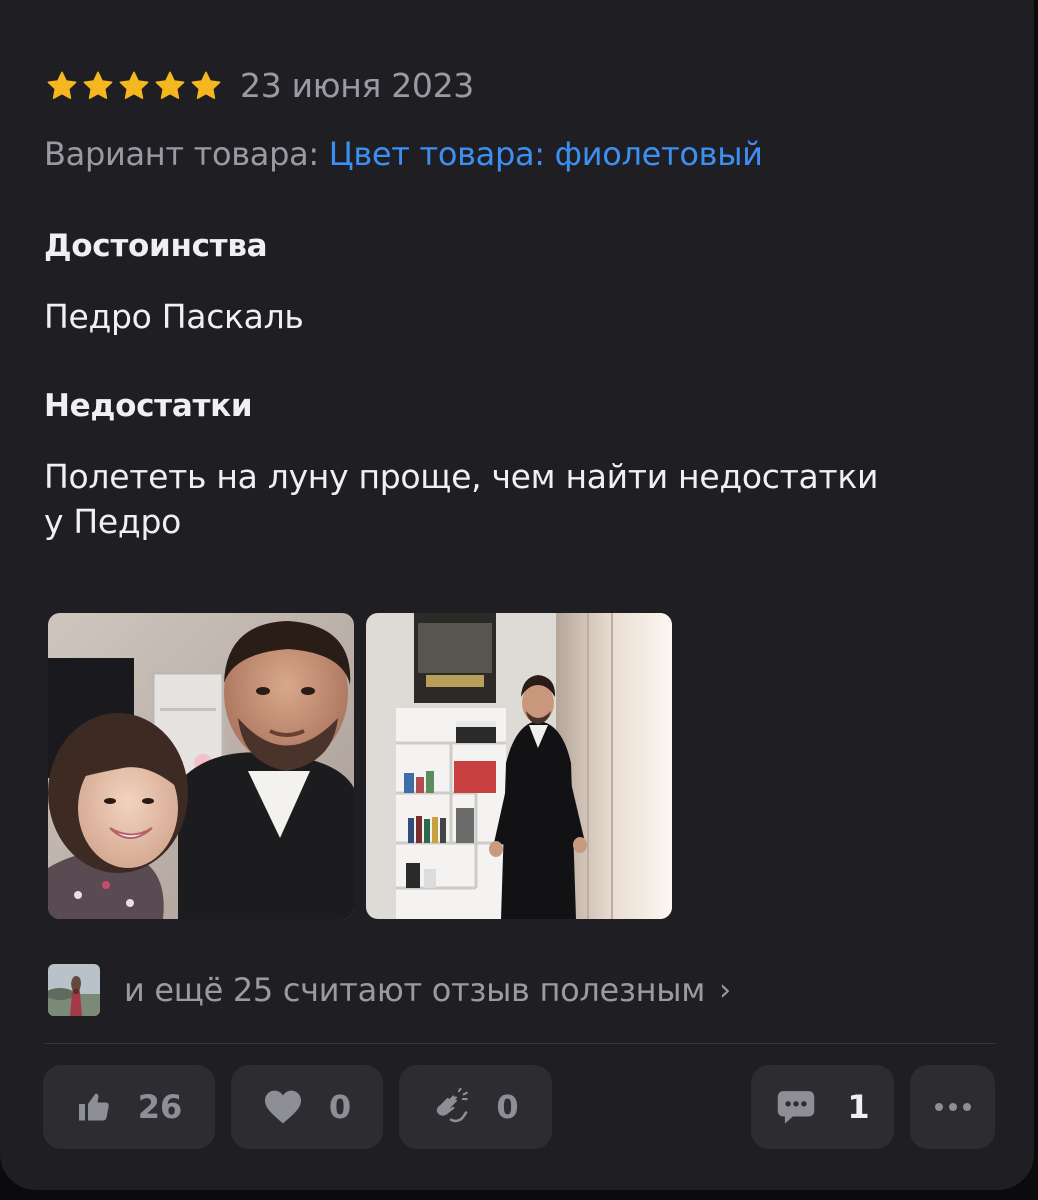  Describe the element at coordinates (186, 154) in the screenshot. I see `variant-label: Вариант товара:` at that location.